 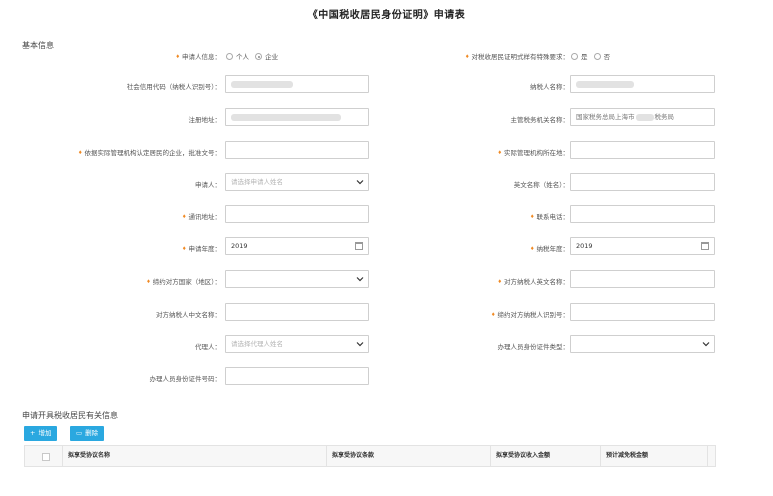 I want to click on contact-address-label: 通讯地址：, so click(x=202, y=216).